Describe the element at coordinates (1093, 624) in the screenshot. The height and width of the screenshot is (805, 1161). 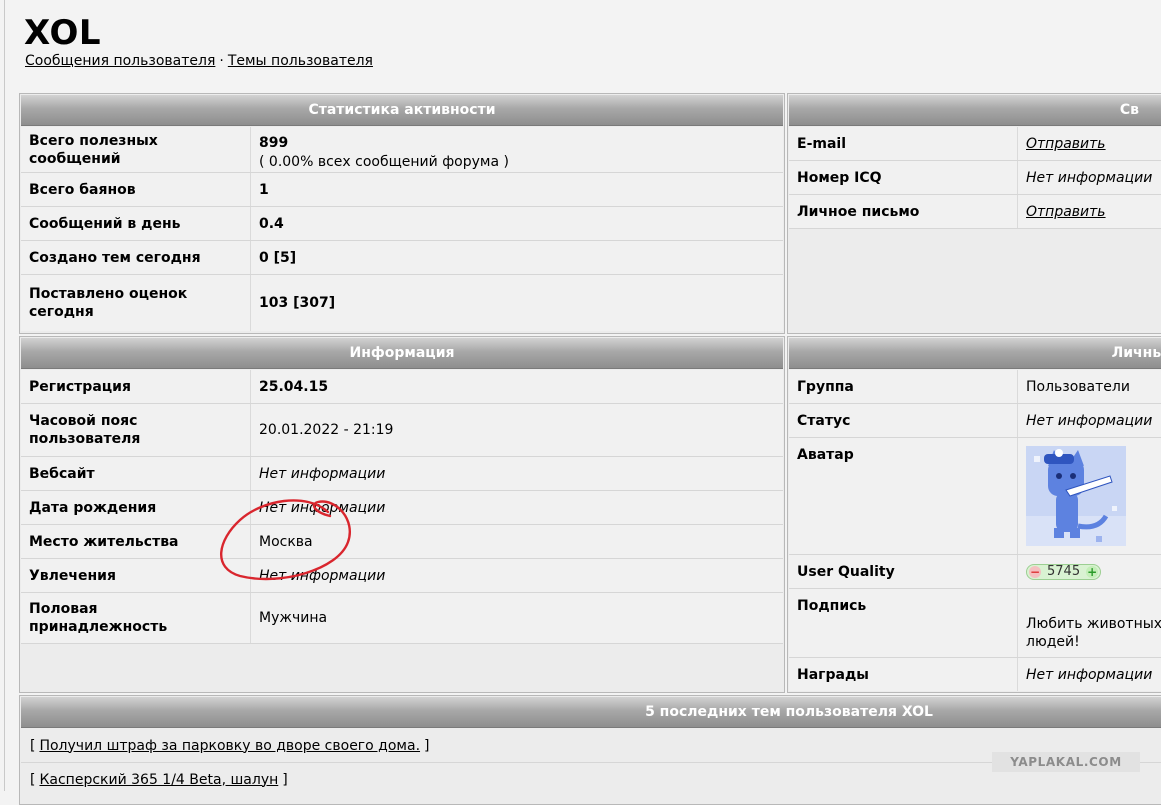
I see `signature-line-1: Любить животных` at that location.